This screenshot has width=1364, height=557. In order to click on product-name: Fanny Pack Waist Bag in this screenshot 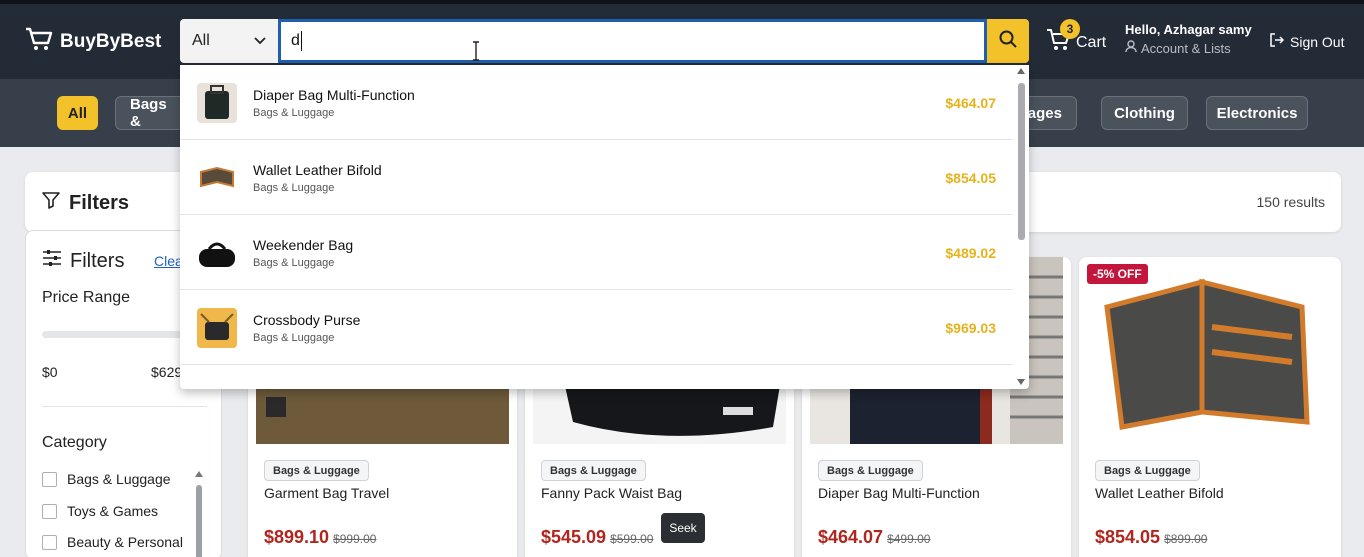, I will do `click(611, 493)`.